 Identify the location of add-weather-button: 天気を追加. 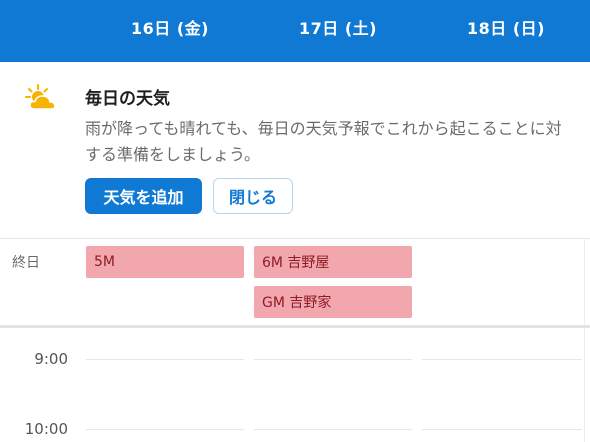
(143, 196).